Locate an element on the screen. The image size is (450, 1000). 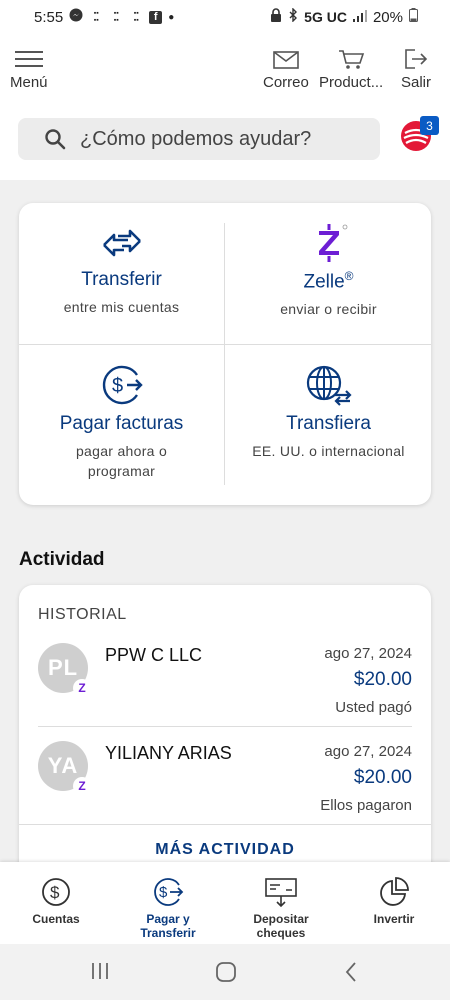
pay-bills-title: Pagar facturas is located at coordinates (121, 423).